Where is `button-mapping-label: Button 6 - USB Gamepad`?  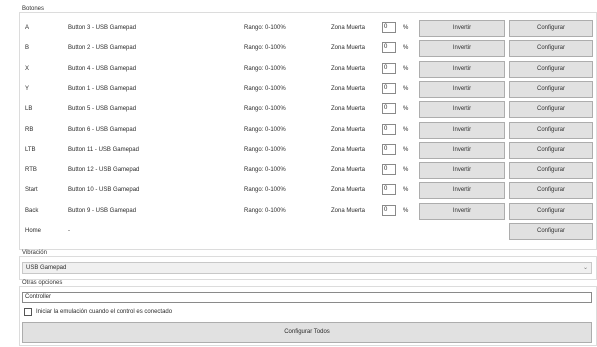 button-mapping-label: Button 6 - USB Gamepad is located at coordinates (102, 130).